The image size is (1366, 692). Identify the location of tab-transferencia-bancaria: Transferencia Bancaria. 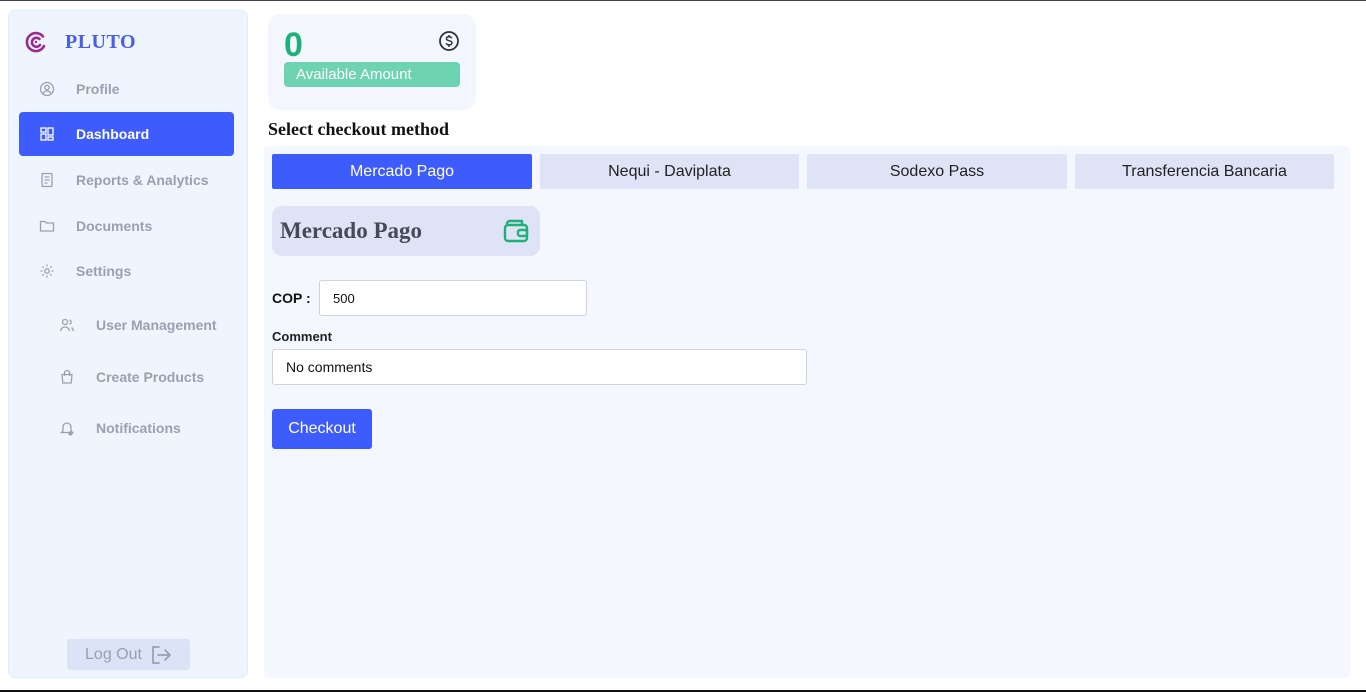
(1204, 171).